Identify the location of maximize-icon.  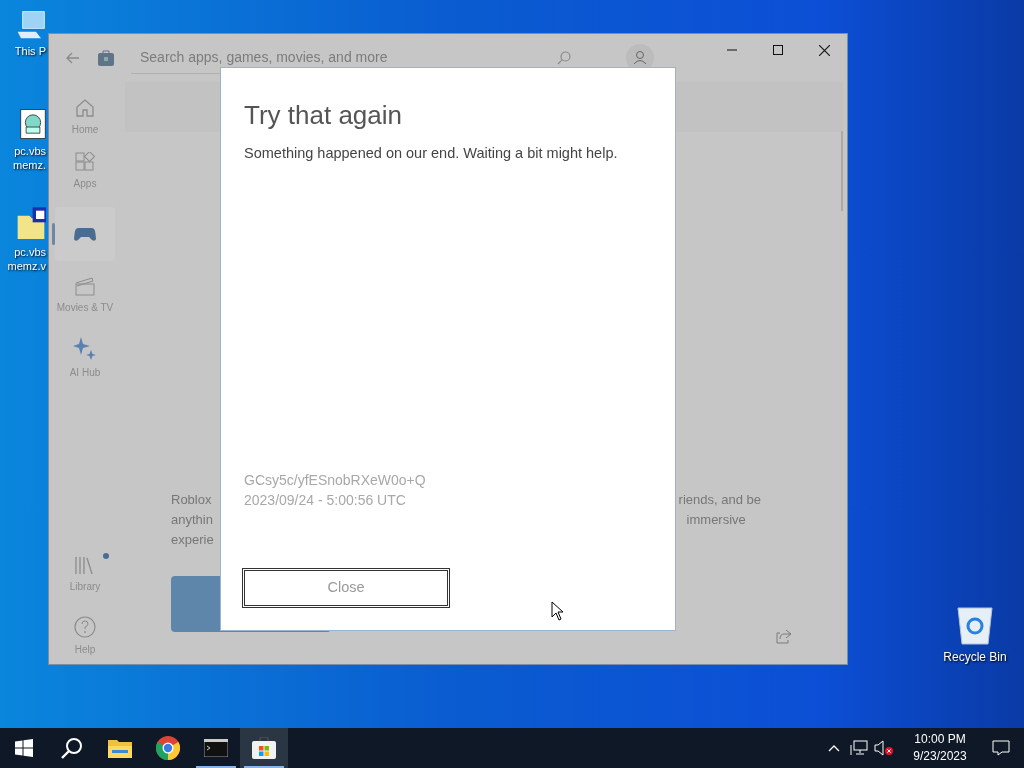
(778, 50).